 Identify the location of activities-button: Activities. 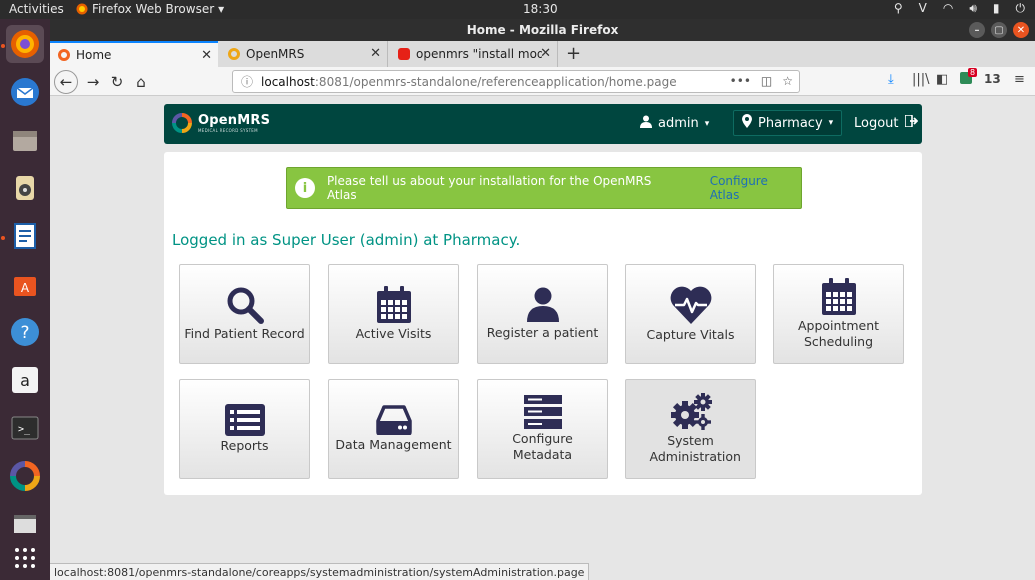
(36, 9).